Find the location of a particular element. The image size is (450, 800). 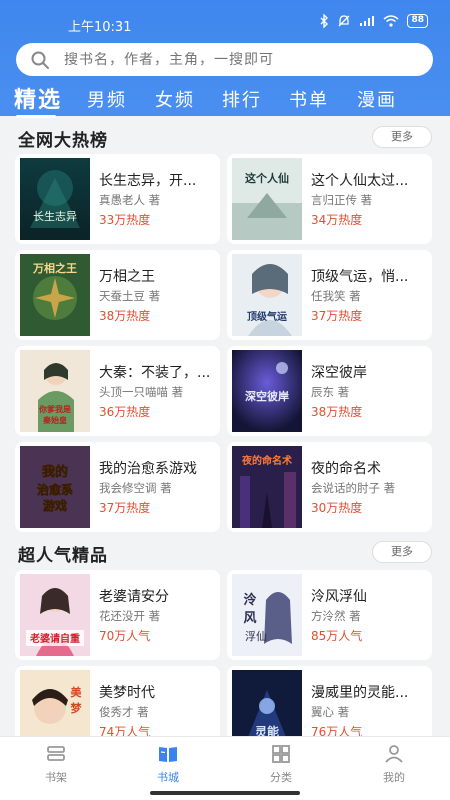

svg-text: 治愈系 is located at coordinates (55, 489).